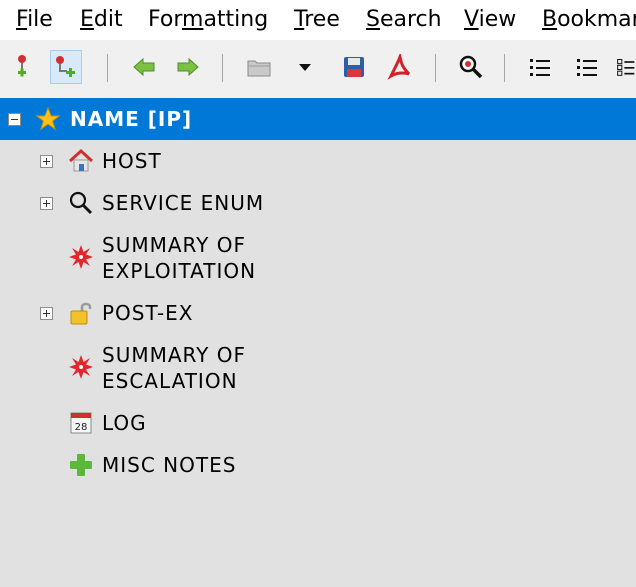 This screenshot has height=587, width=636. I want to click on menu-view: View, so click(490, 19).